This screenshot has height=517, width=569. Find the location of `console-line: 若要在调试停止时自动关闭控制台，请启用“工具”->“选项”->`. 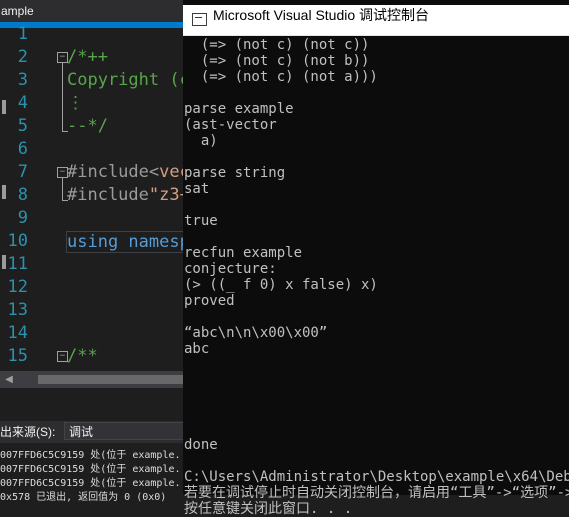

console-line: 若要在调试停止时自动关闭控制台，请启用“工具”->“选项”-> is located at coordinates (376, 493).